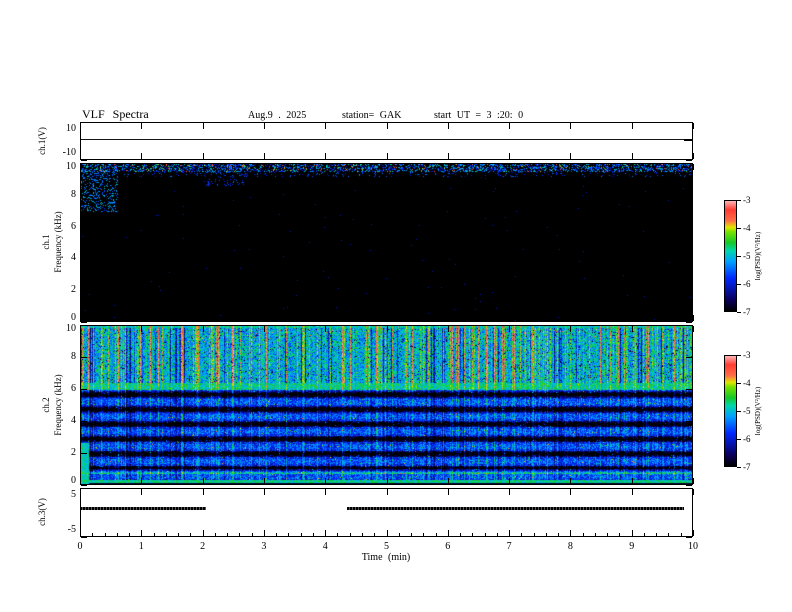  I want to click on x-tick-label: 7, so click(509, 546).